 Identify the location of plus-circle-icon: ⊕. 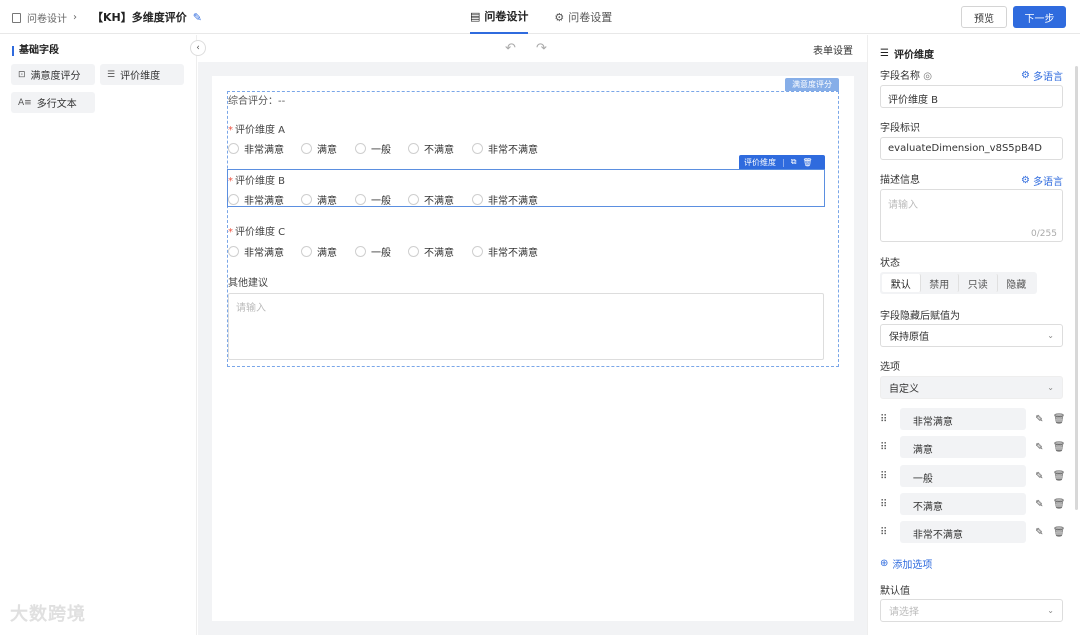
(884, 563).